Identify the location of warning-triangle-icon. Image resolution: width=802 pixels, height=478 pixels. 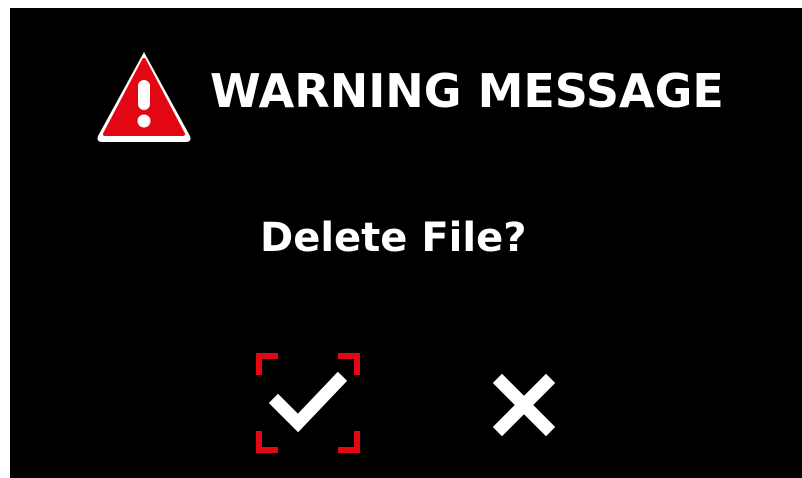
(144, 97).